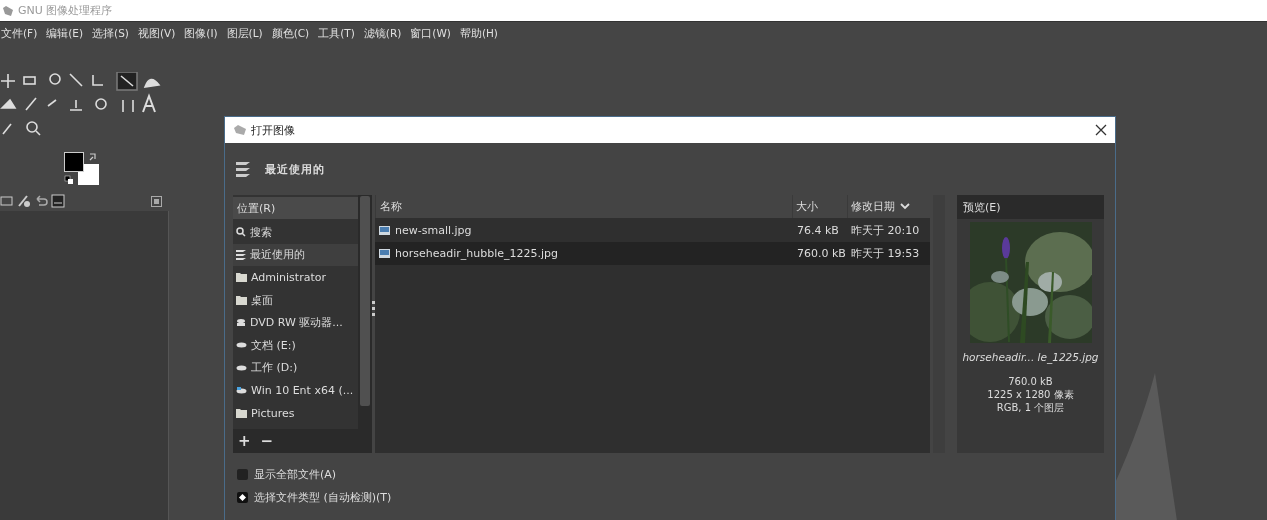  Describe the element at coordinates (295, 255) in the screenshot. I see `place-item: 最近使用的` at that location.